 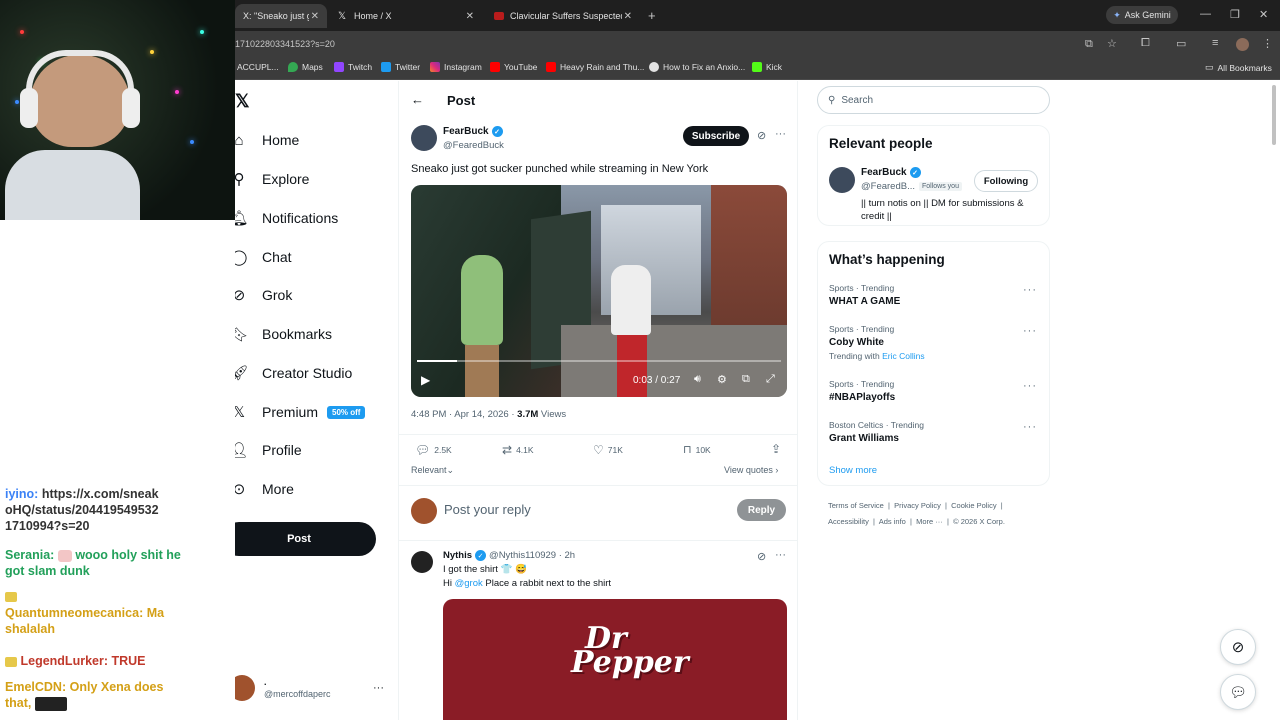 I want to click on video-progress-track, so click(x=599, y=361).